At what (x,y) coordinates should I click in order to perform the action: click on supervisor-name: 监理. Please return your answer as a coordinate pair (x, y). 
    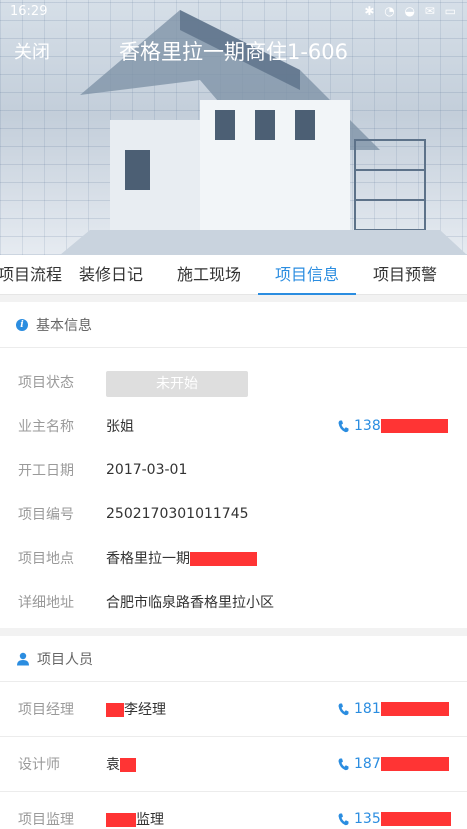
    Looking at the image, I should click on (150, 820).